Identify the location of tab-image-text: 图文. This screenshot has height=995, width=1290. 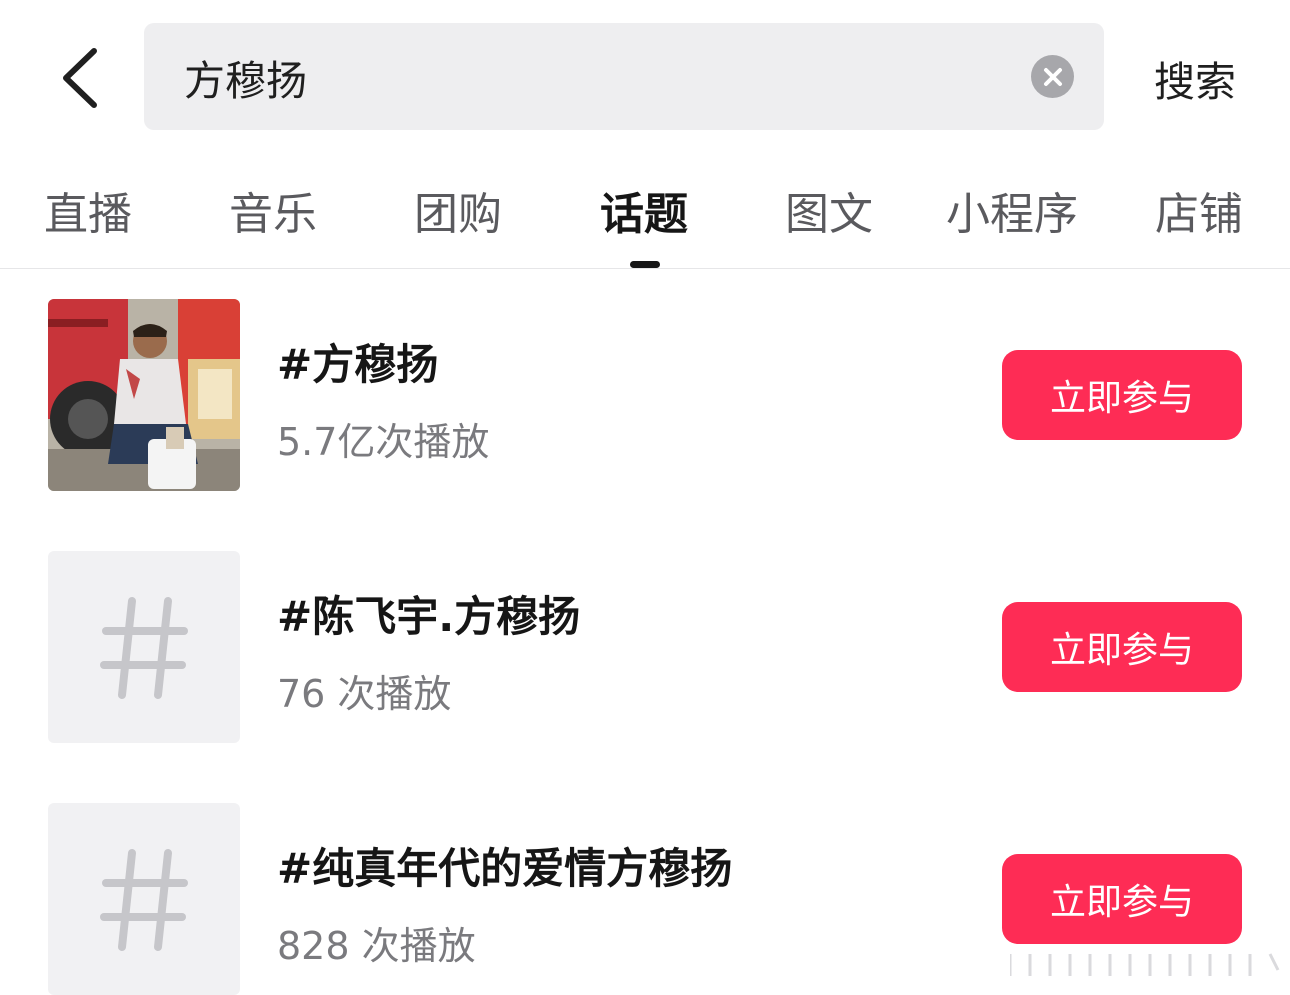
(829, 210).